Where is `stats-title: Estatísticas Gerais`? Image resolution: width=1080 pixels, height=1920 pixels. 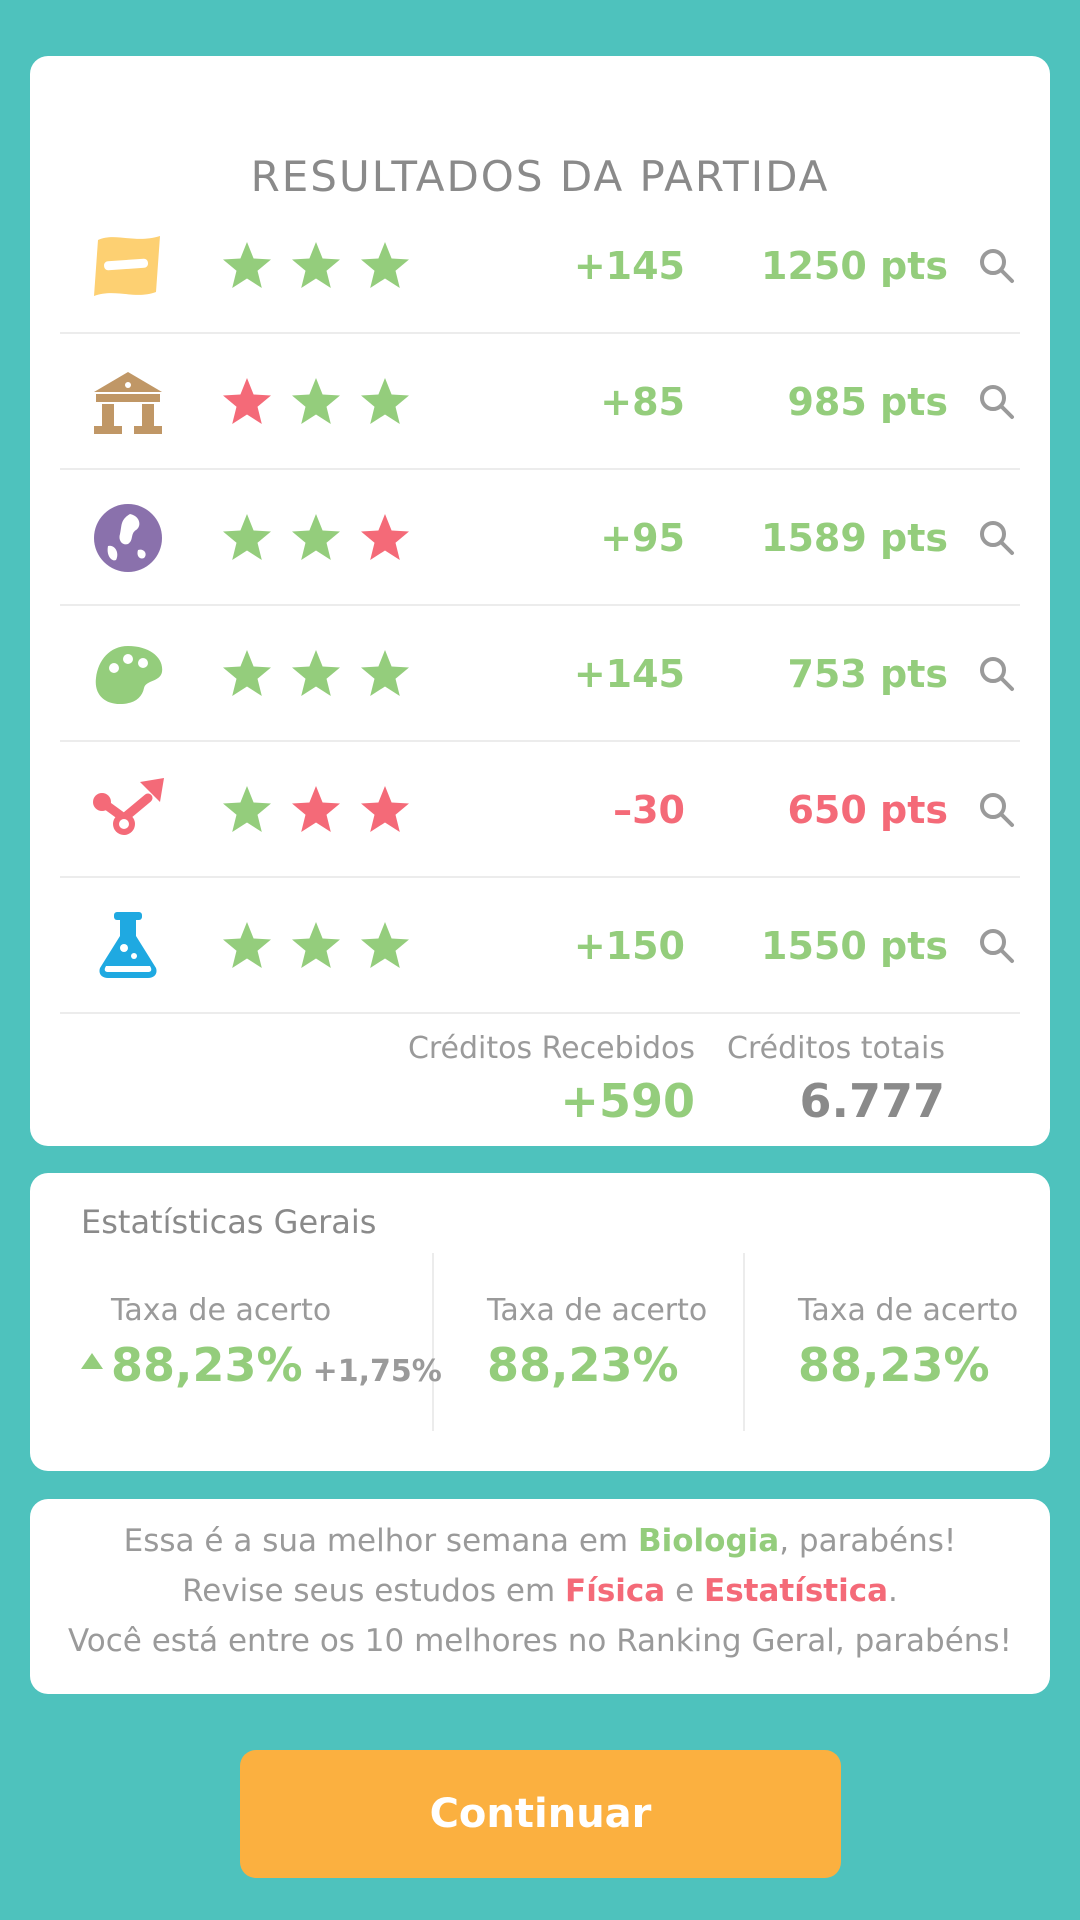 stats-title: Estatísticas Gerais is located at coordinates (229, 1222).